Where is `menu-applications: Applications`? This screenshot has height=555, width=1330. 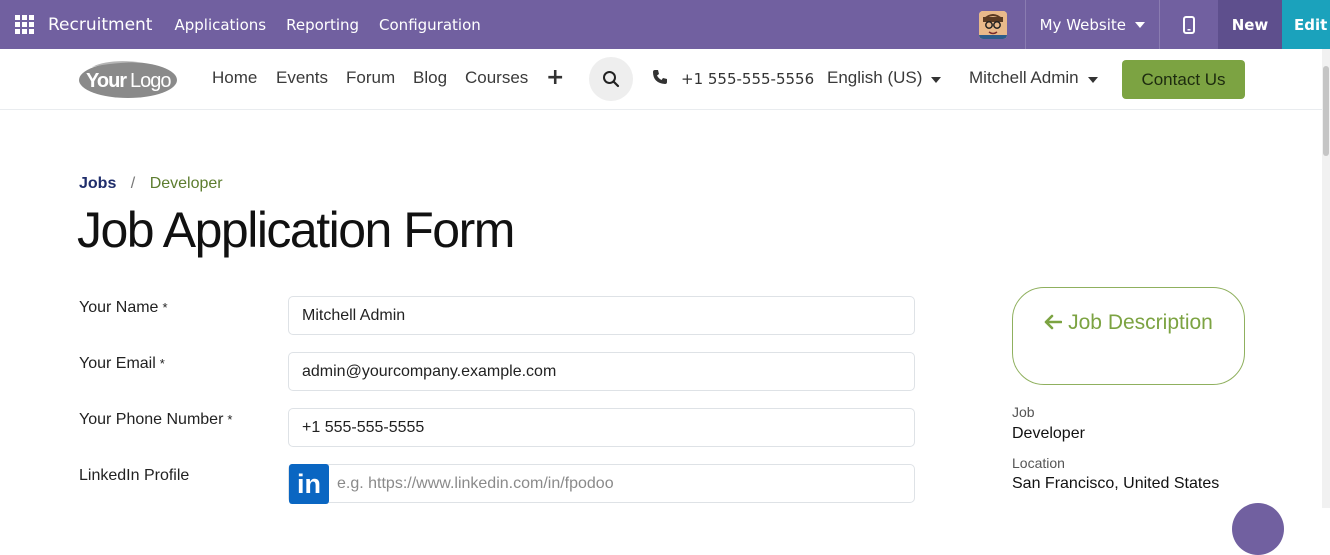 menu-applications: Applications is located at coordinates (220, 25).